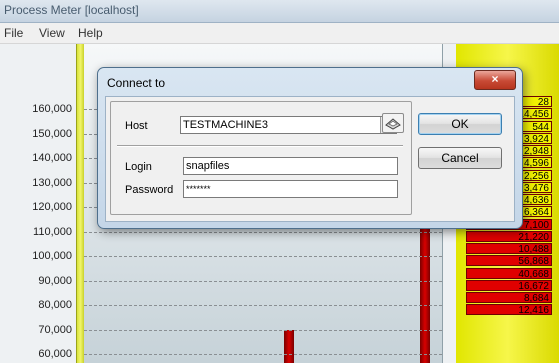 The height and width of the screenshot is (363, 559). Describe the element at coordinates (52, 109) in the screenshot. I see `y-tick-label: 160,000` at that location.